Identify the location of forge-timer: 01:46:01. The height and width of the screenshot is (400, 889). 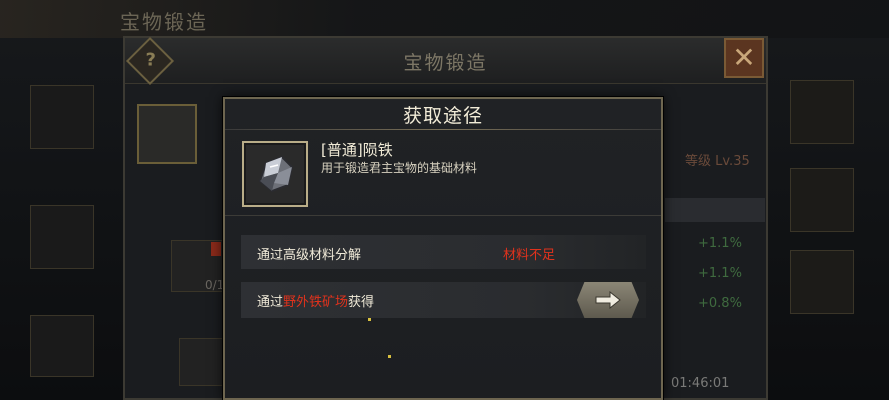
(700, 383).